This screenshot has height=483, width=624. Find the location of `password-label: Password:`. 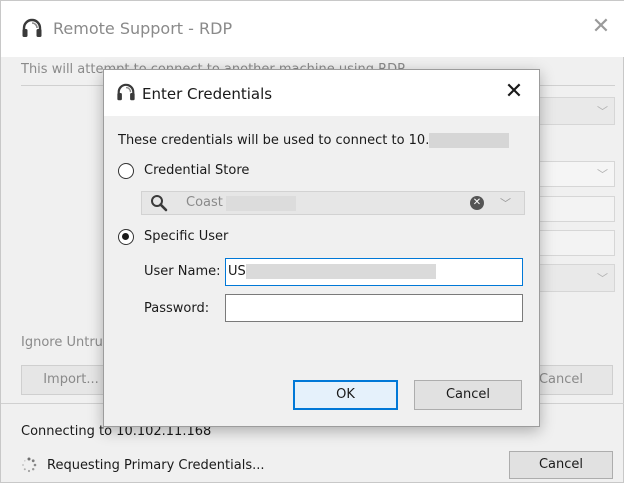

password-label: Password: is located at coordinates (177, 308).